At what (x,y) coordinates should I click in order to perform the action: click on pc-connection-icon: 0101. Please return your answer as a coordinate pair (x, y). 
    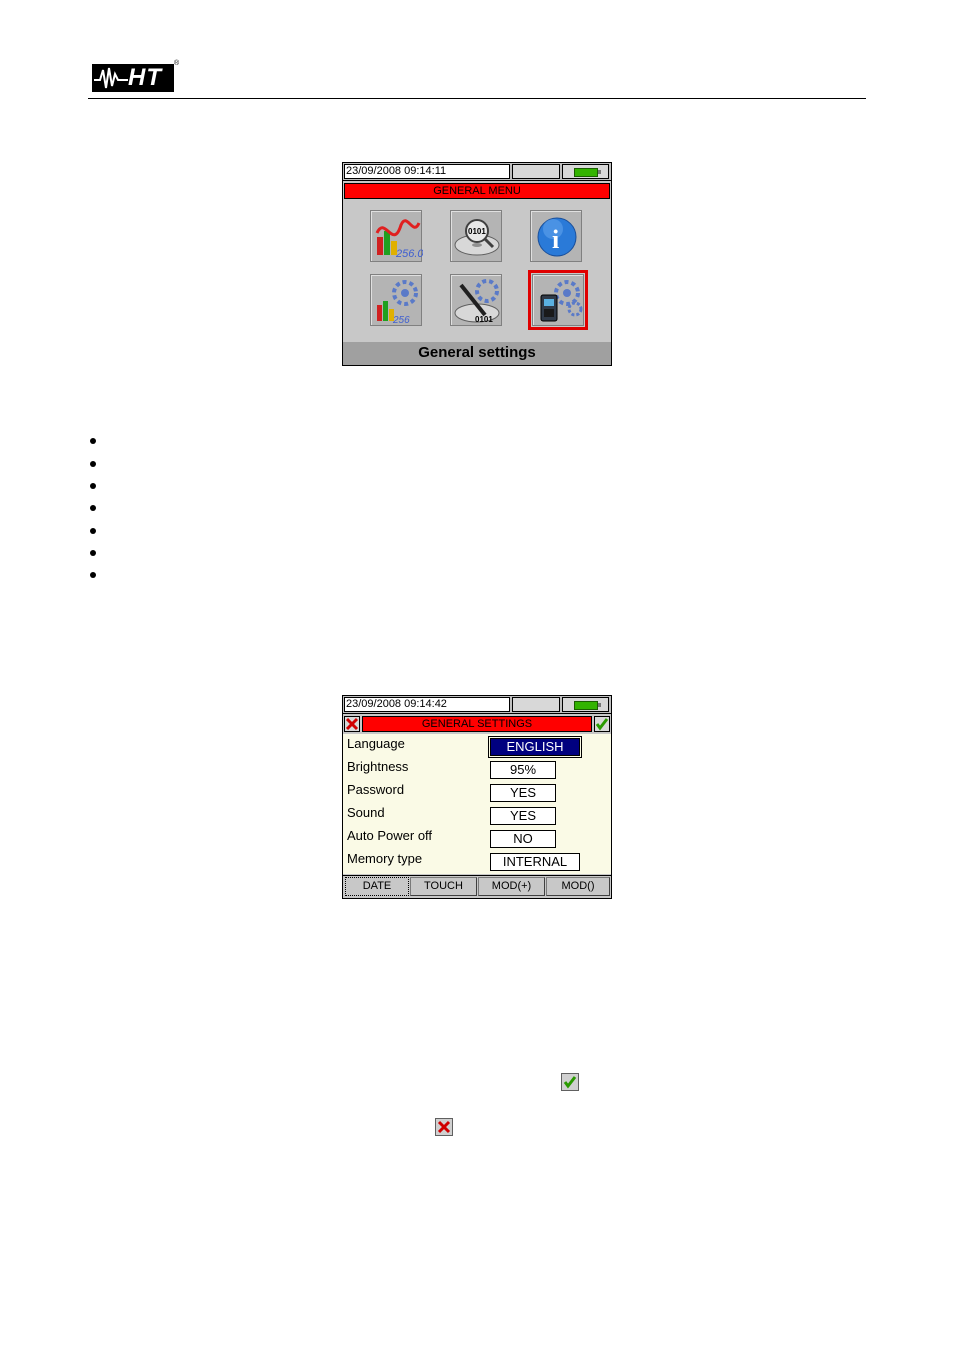
    Looking at the image, I should click on (477, 301).